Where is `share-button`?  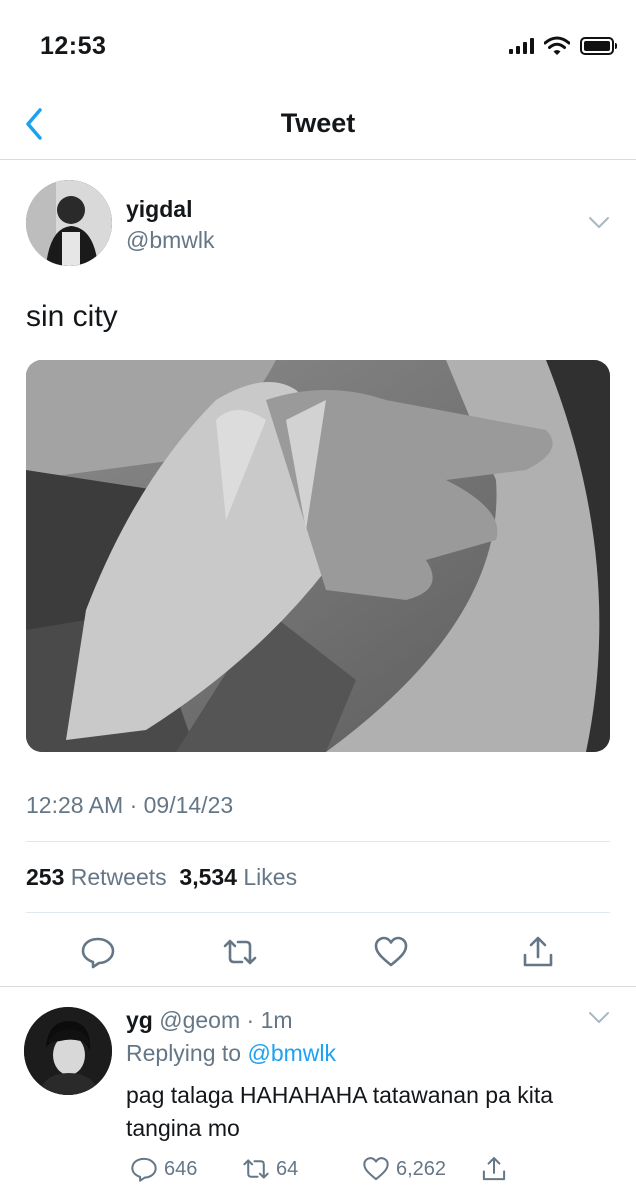
share-button is located at coordinates (538, 952).